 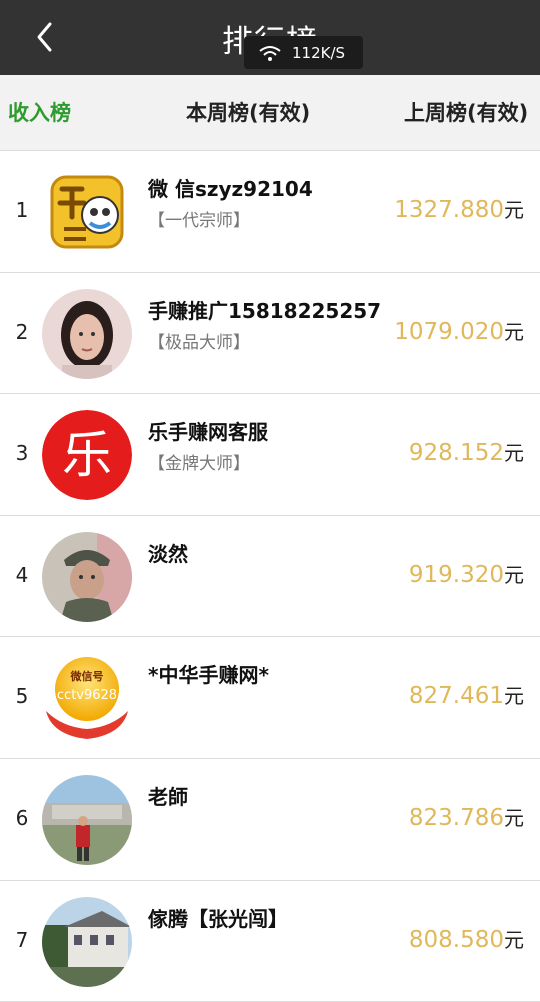 What do you see at coordinates (199, 464) in the screenshot?
I see `user-level: 【金牌大师】` at bounding box center [199, 464].